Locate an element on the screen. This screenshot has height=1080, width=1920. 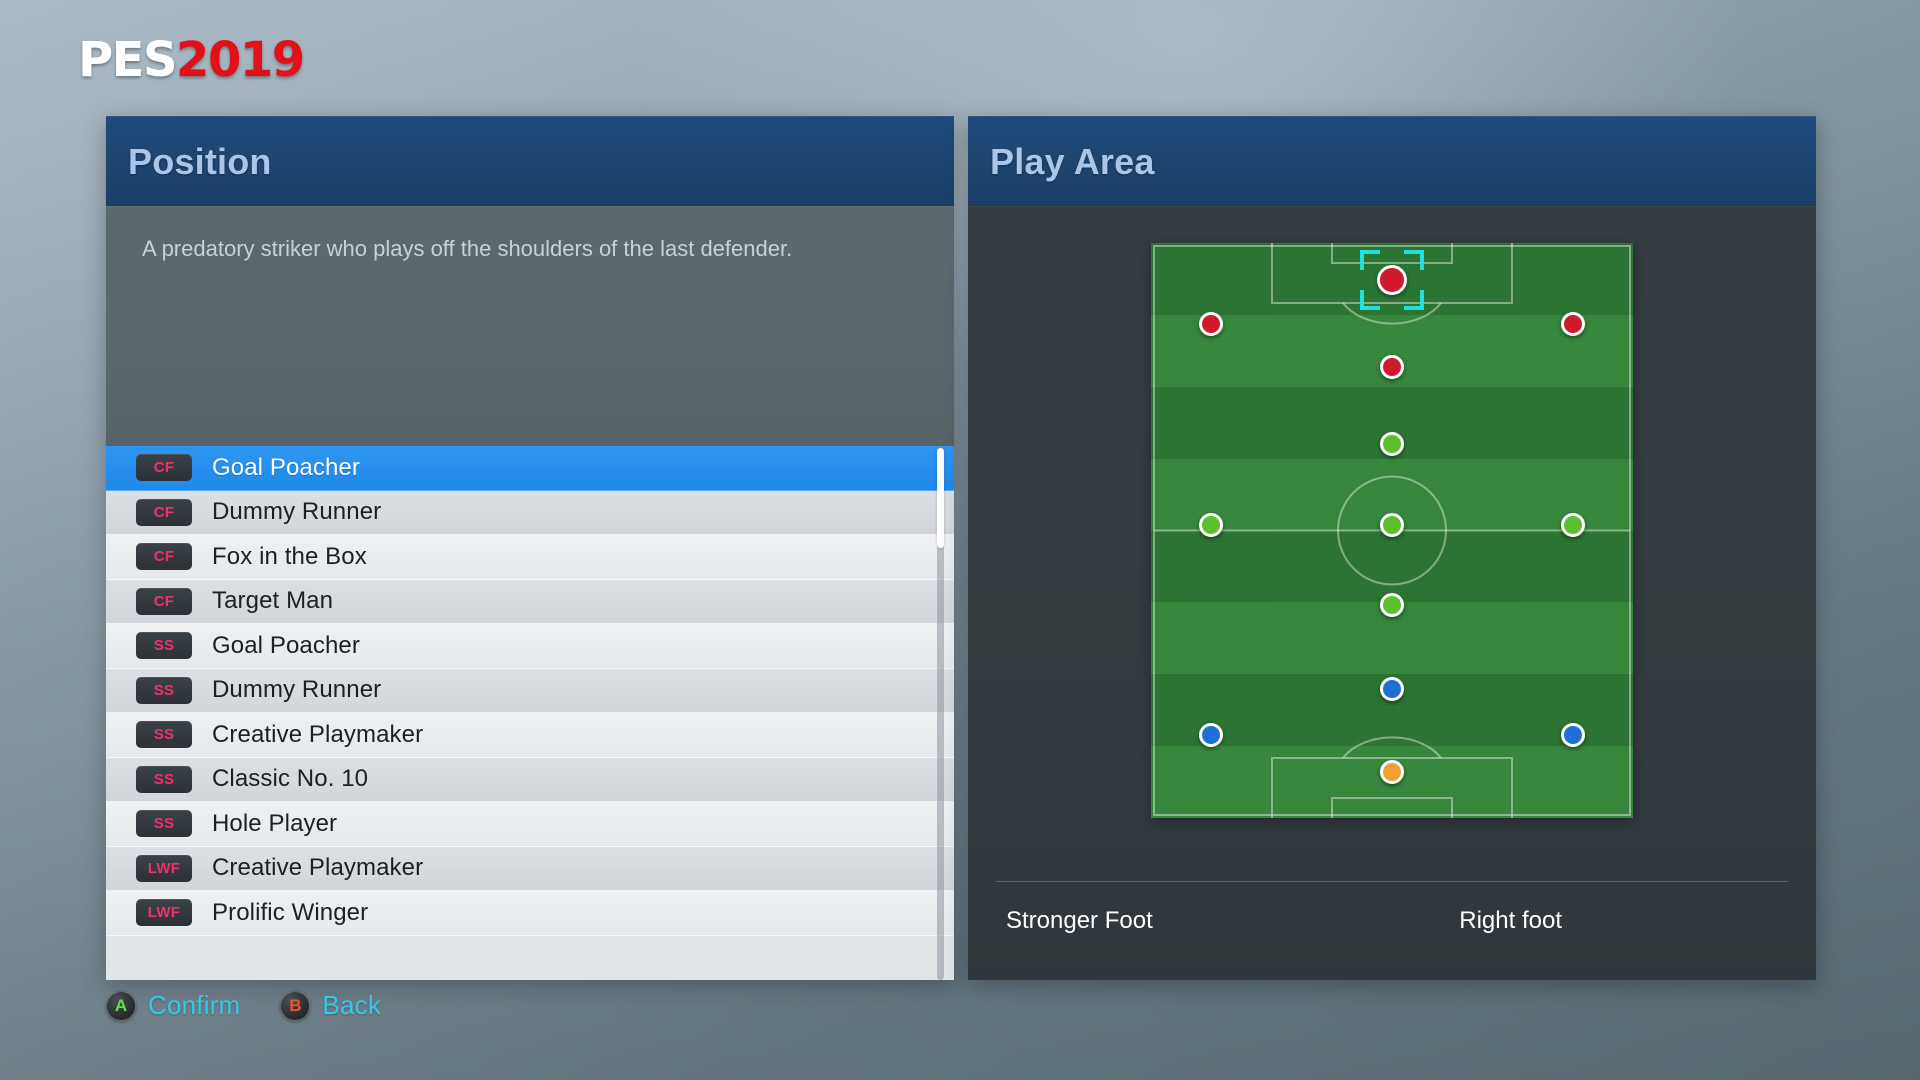
position-list-row-label: Fox in the Box is located at coordinates (289, 556).